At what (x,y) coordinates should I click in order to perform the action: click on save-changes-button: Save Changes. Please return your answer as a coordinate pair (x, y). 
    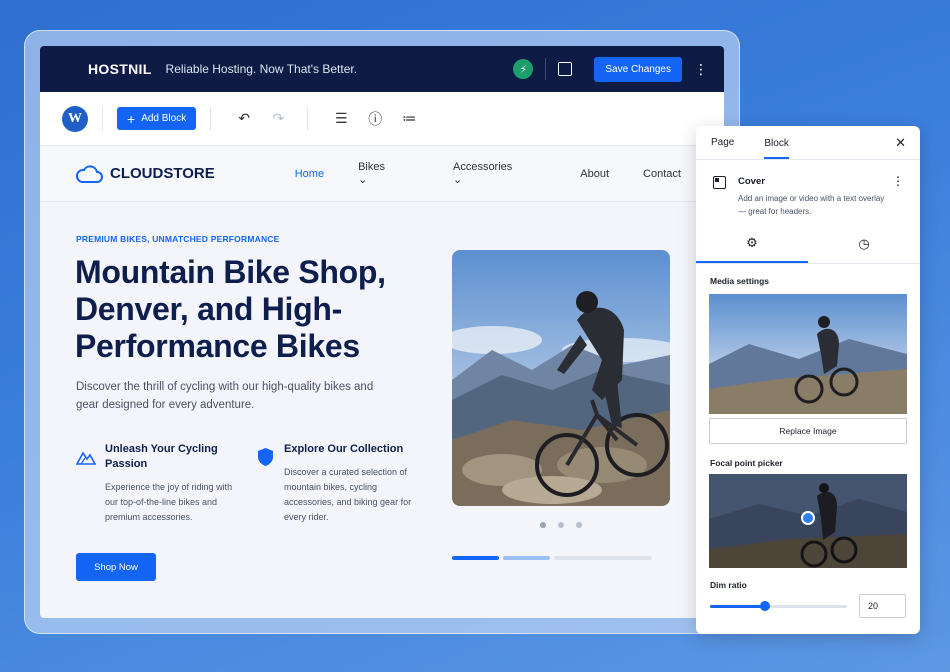
    Looking at the image, I should click on (638, 69).